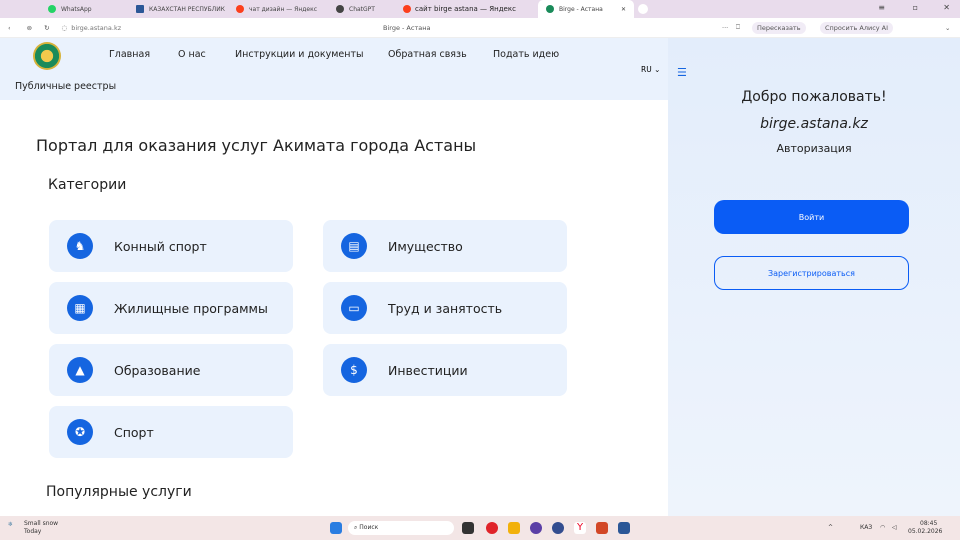  Describe the element at coordinates (171, 246) in the screenshot. I see `category-horse-riding: ♞ Конный спорт` at that location.